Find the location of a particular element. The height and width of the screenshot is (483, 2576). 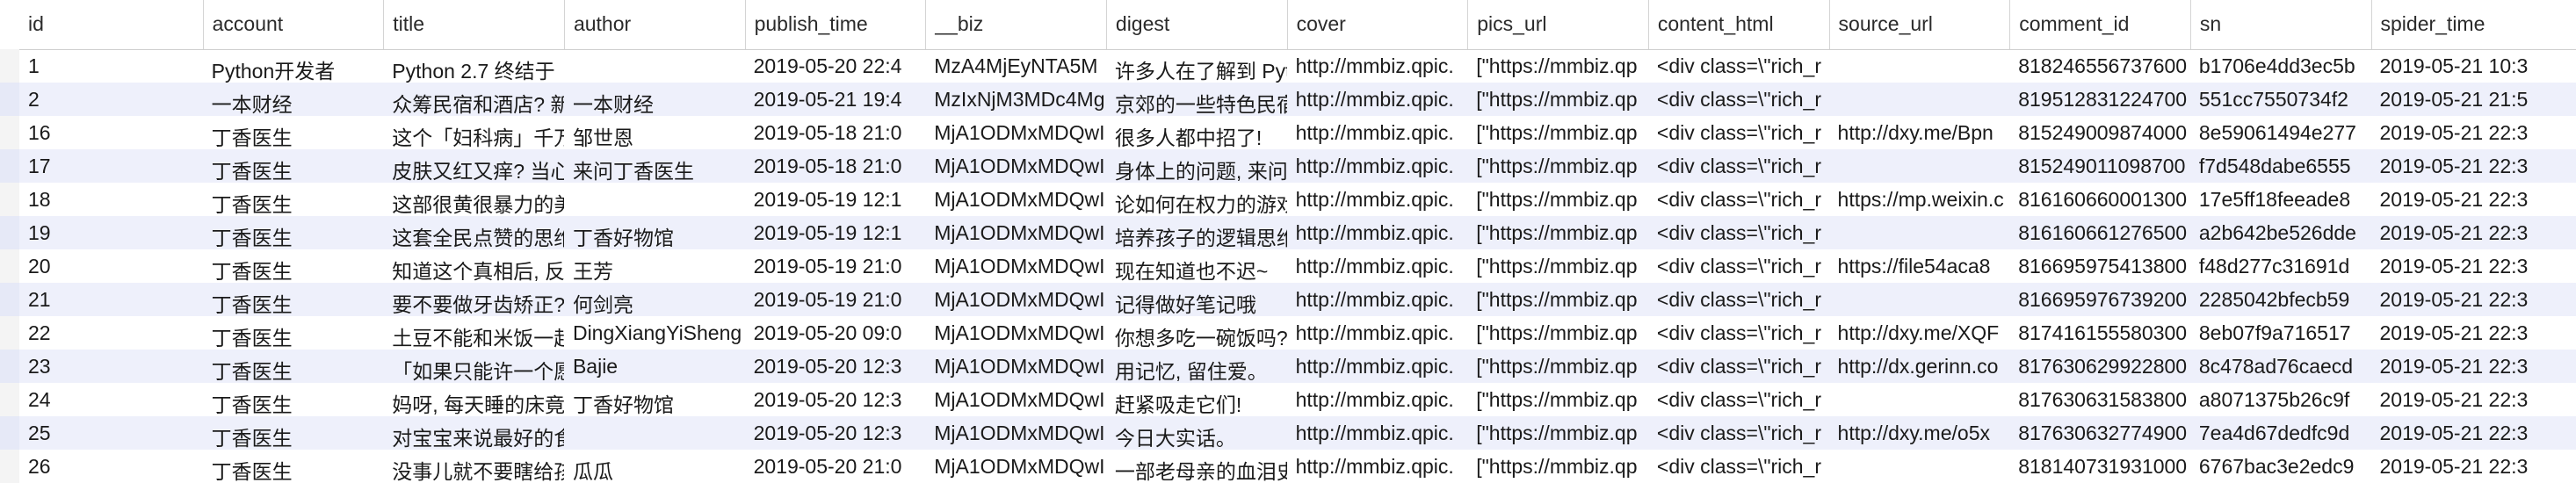

cell-publish-time: 2019-05-21 19:4 is located at coordinates (835, 99).